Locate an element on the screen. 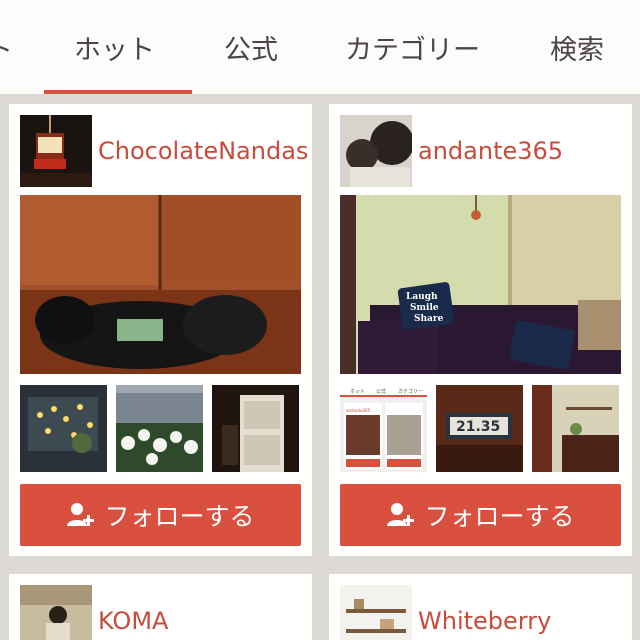 This screenshot has width=640, height=640. user-card: KOMA is located at coordinates (160, 607).